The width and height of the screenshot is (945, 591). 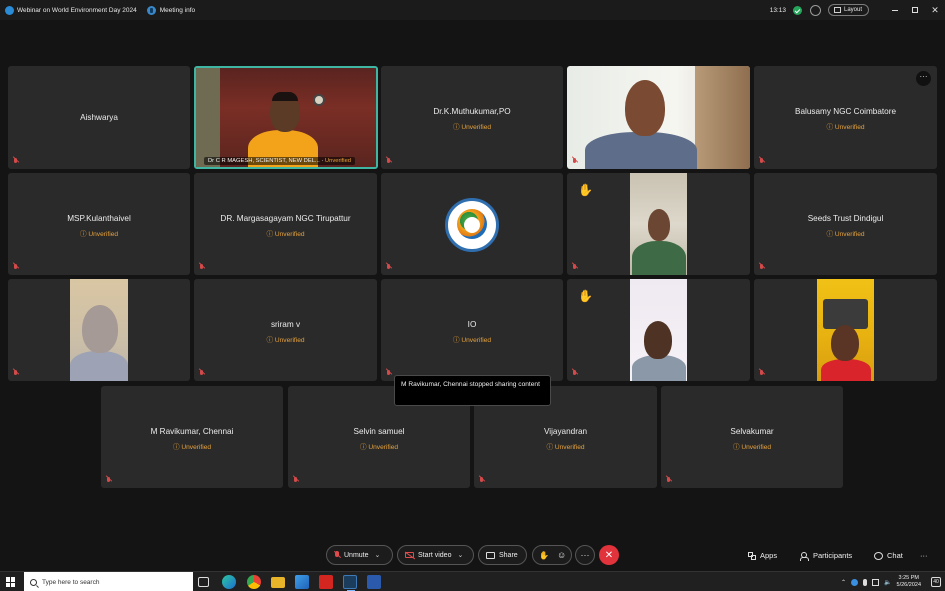 I want to click on taskbar-search-placeholder: Type here to search, so click(x=71, y=582).